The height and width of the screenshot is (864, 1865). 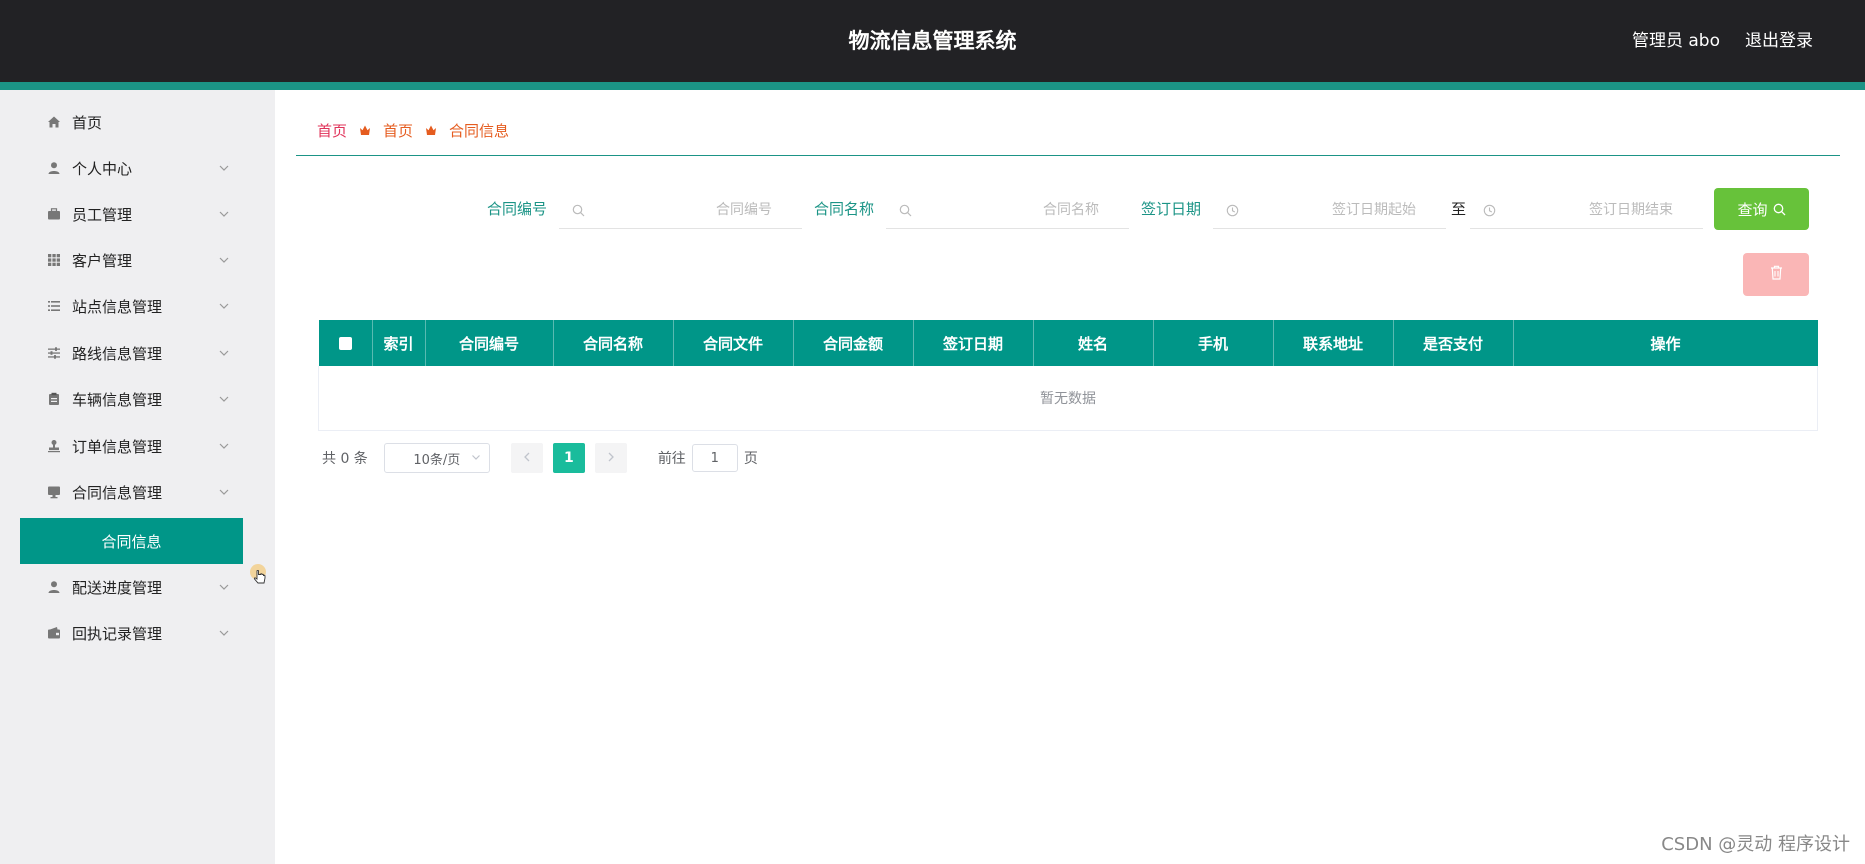 I want to click on sidebar-item-route: 路线信息管理, so click(x=131, y=353).